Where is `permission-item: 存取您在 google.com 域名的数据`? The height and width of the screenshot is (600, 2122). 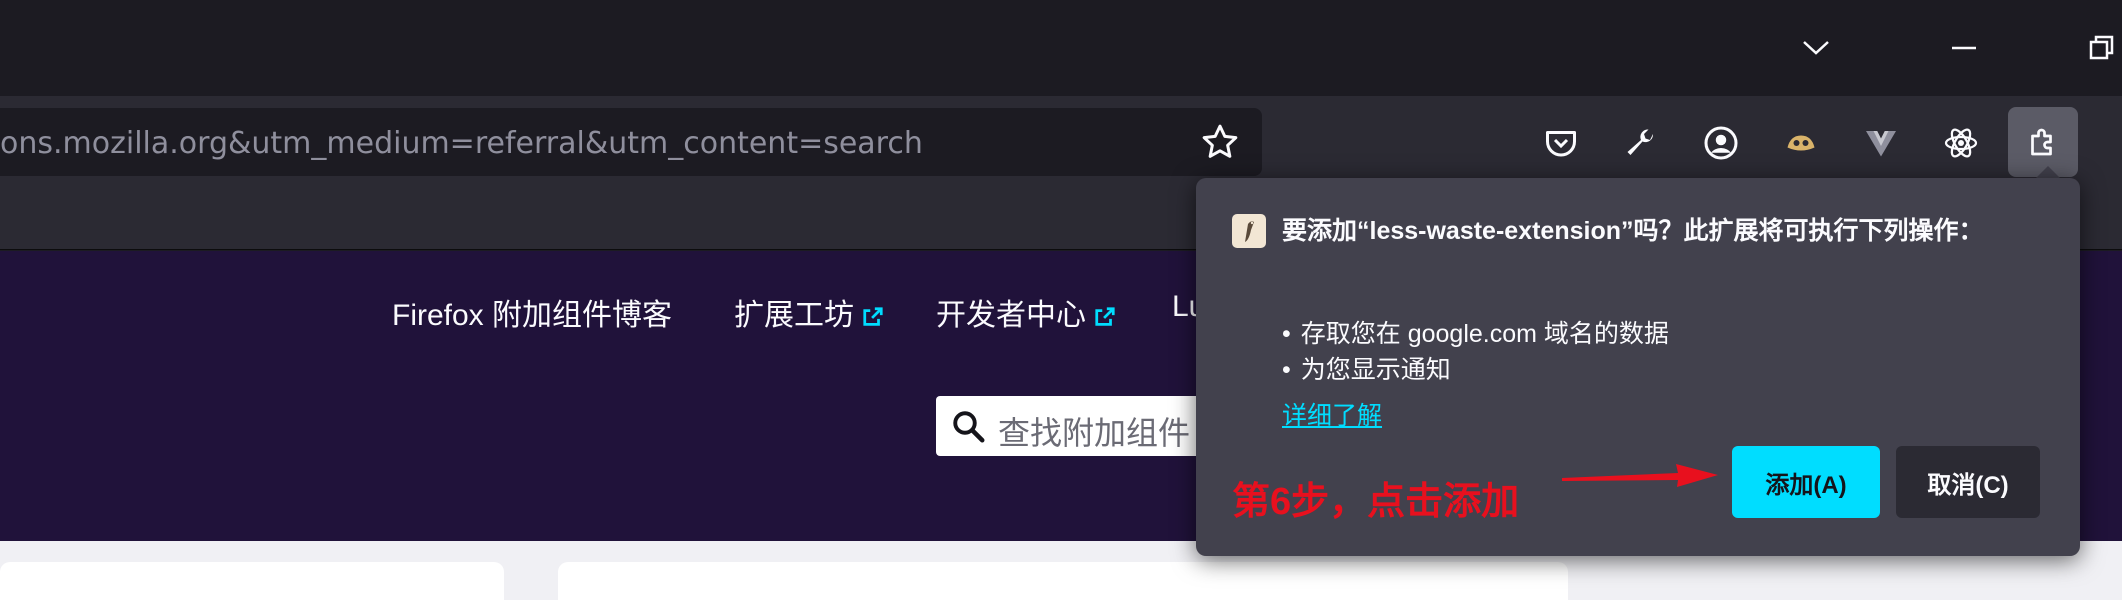 permission-item: 存取您在 google.com 域名的数据 is located at coordinates (1475, 332).